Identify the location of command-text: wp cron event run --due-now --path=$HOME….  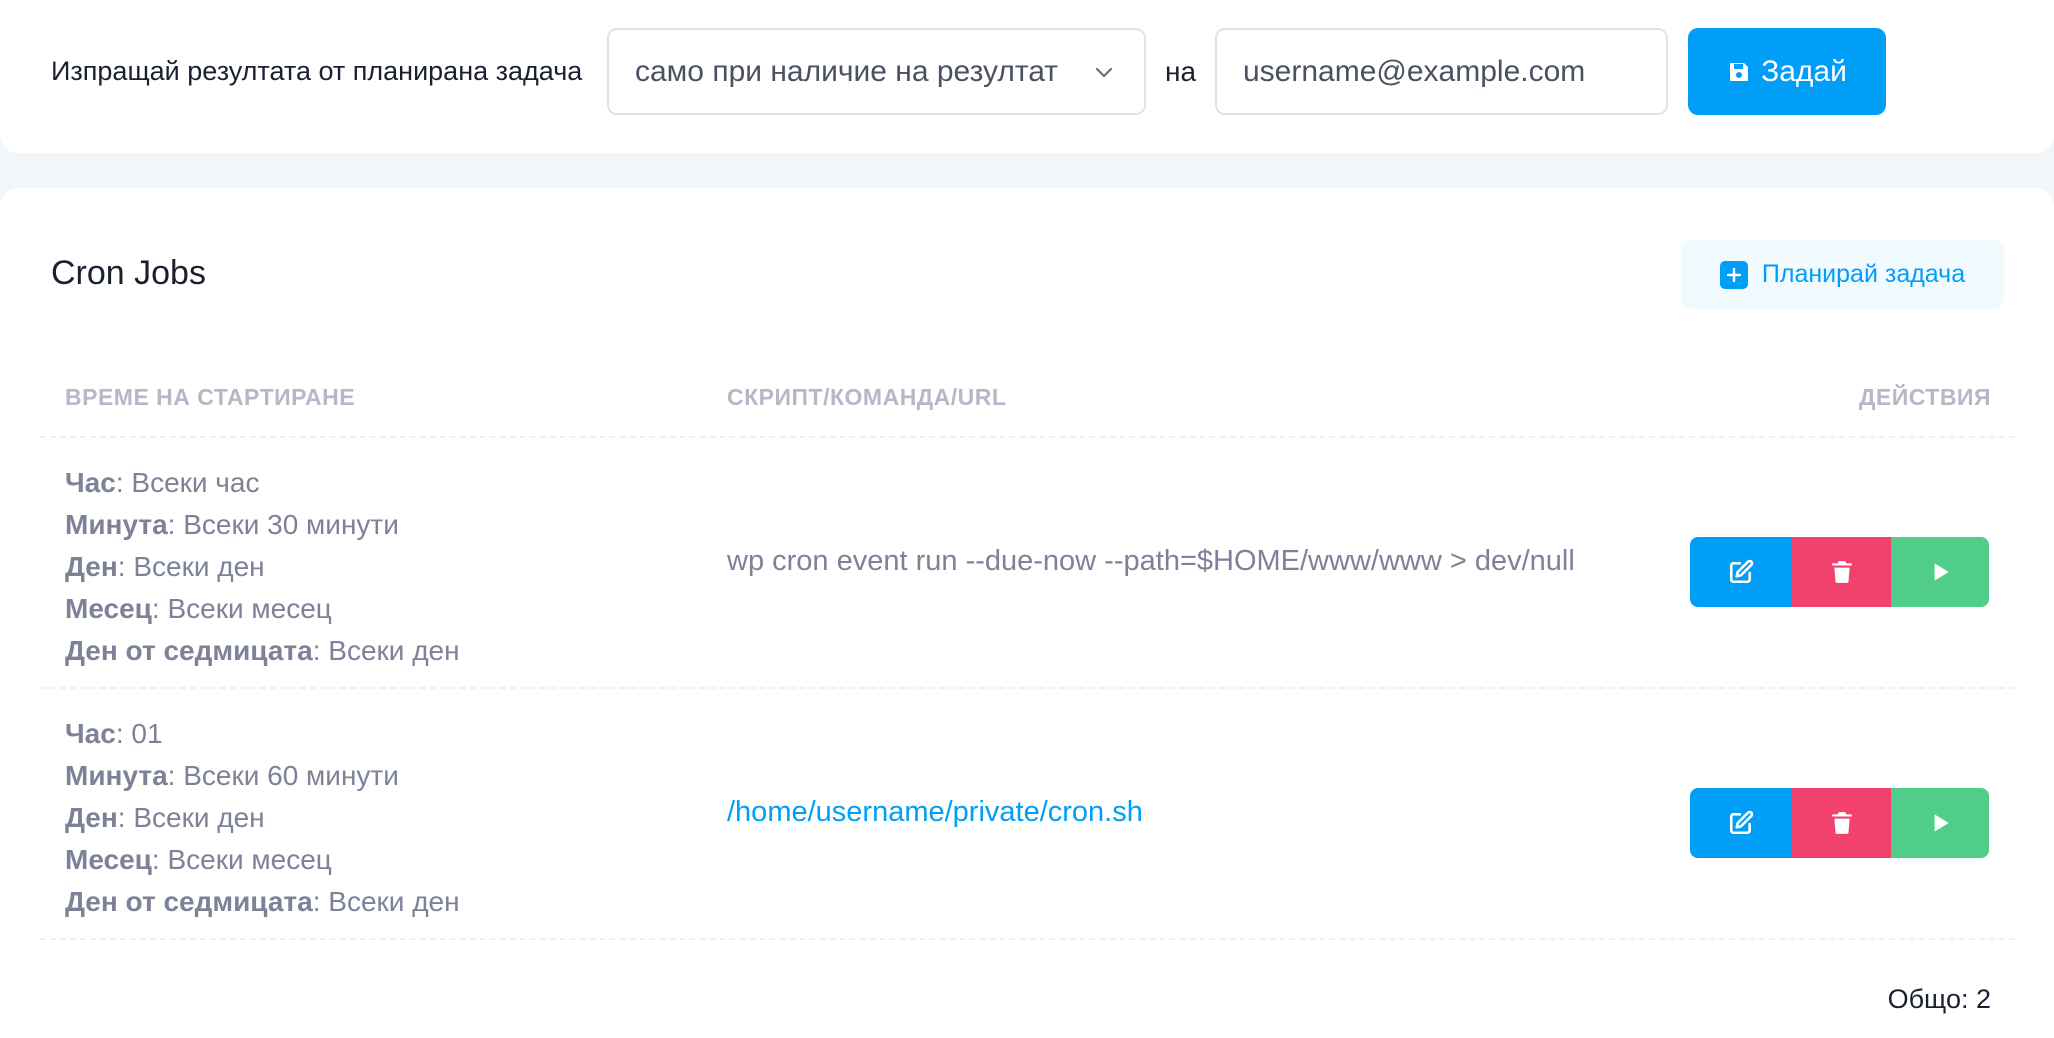
(1151, 561).